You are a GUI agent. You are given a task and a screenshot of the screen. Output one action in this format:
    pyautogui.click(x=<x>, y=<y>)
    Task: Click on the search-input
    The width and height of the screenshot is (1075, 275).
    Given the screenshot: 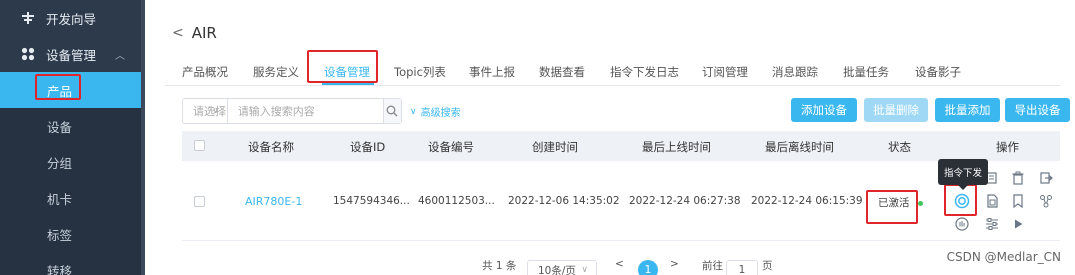 What is the action you would take?
    pyautogui.click(x=305, y=111)
    